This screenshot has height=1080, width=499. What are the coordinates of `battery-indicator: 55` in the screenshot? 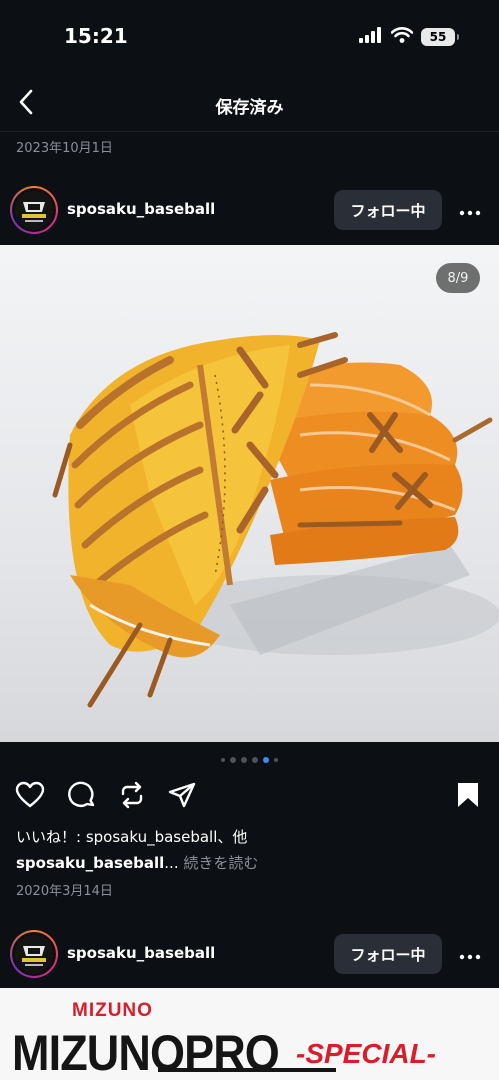 It's located at (440, 37).